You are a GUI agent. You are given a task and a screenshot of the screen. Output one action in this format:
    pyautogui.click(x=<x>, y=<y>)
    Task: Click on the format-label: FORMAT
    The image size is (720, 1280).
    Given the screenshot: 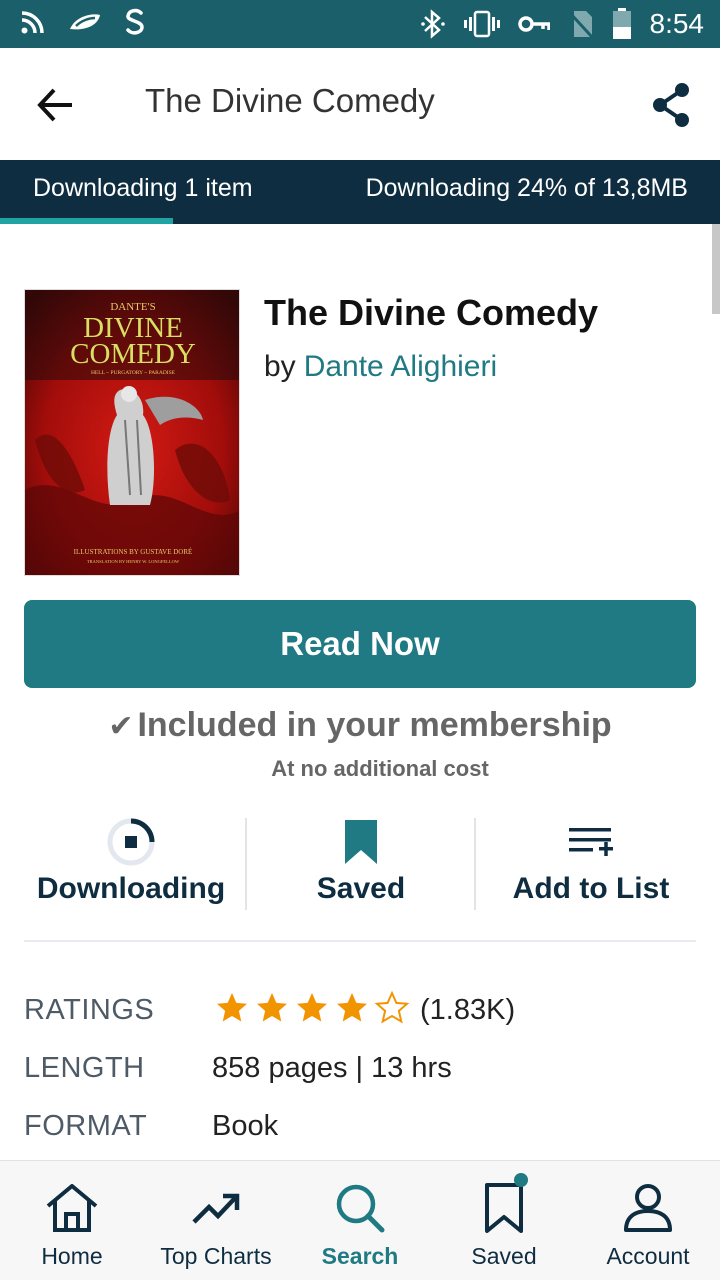 What is the action you would take?
    pyautogui.click(x=86, y=1126)
    